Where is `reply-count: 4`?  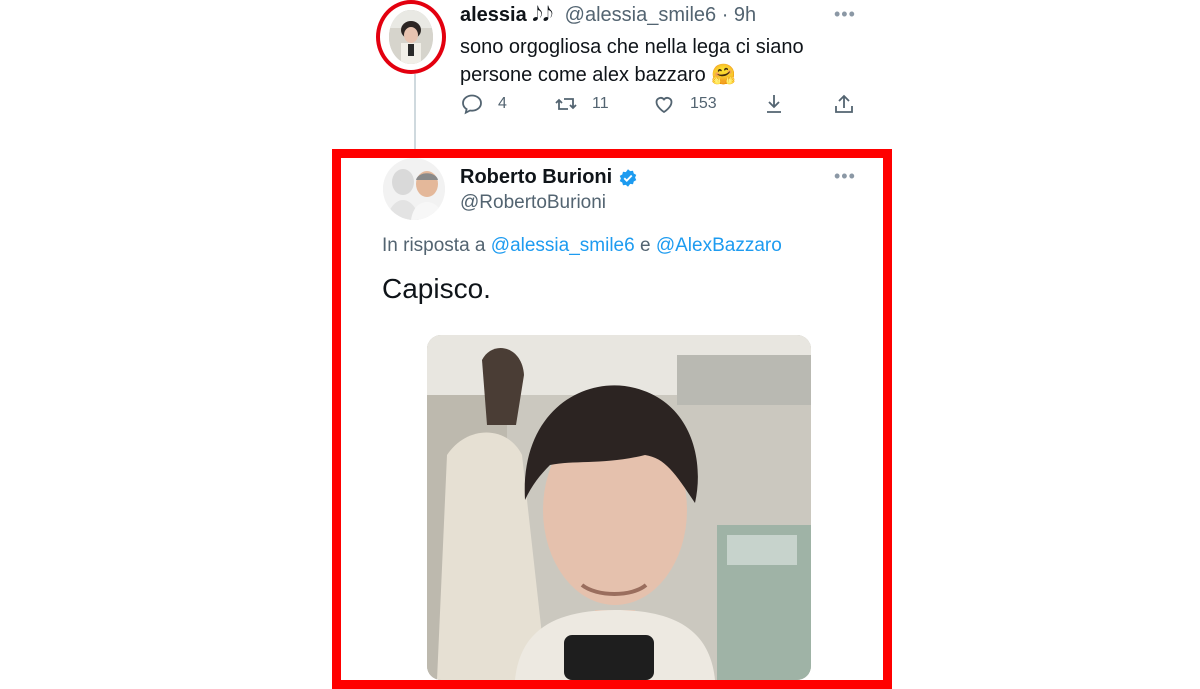 reply-count: 4 is located at coordinates (502, 103).